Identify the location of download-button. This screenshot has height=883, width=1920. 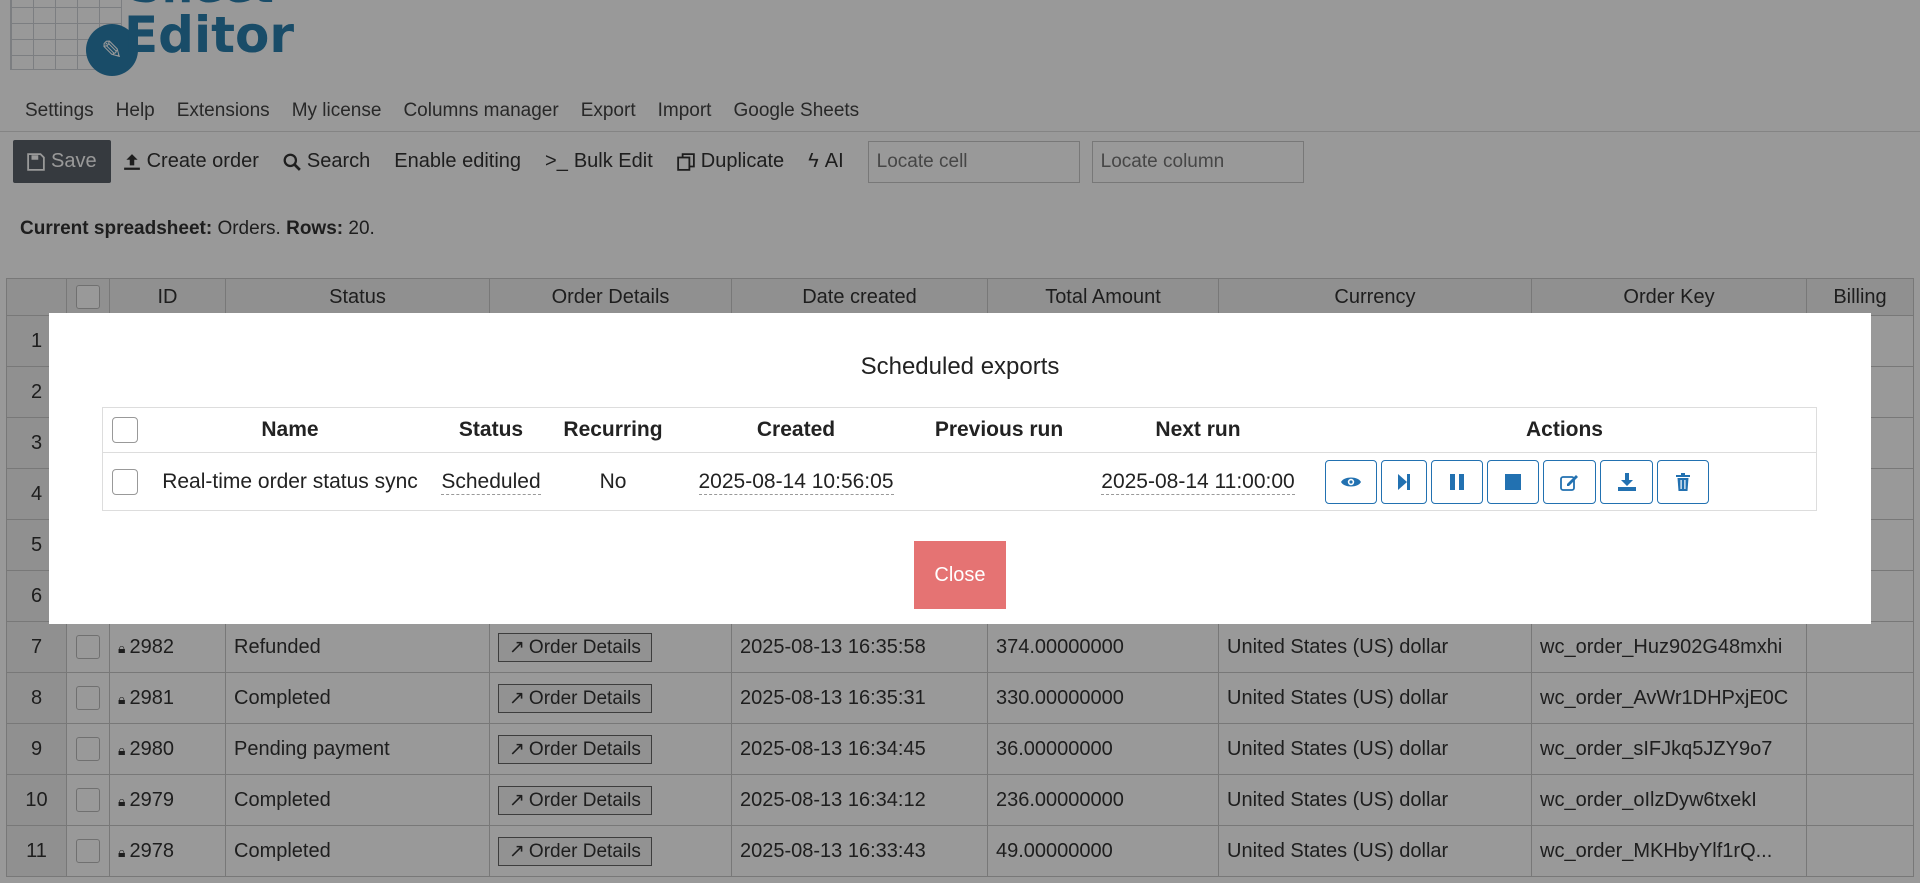
(1626, 481).